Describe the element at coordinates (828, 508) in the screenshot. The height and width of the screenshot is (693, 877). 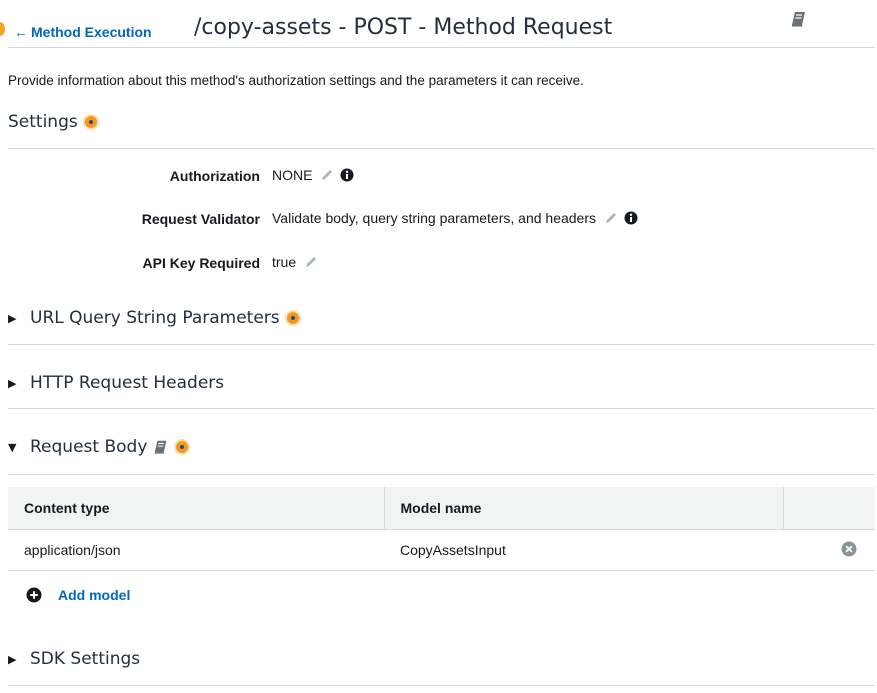
I see `actions-column-header` at that location.